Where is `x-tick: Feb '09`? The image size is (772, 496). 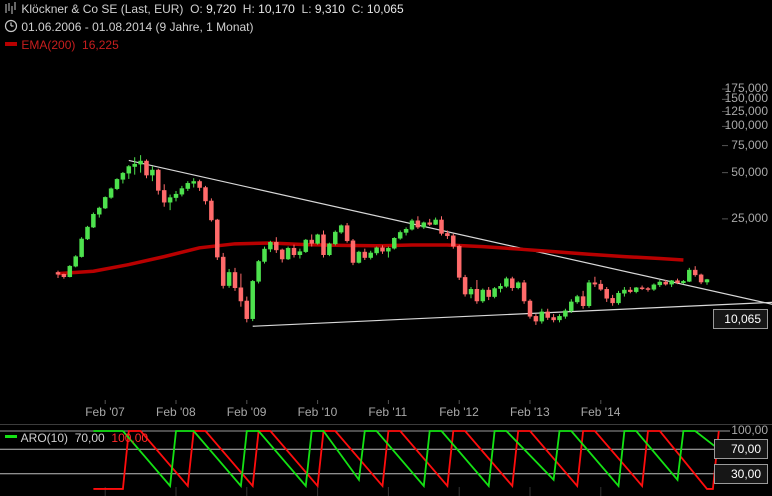 x-tick: Feb '09 is located at coordinates (246, 412).